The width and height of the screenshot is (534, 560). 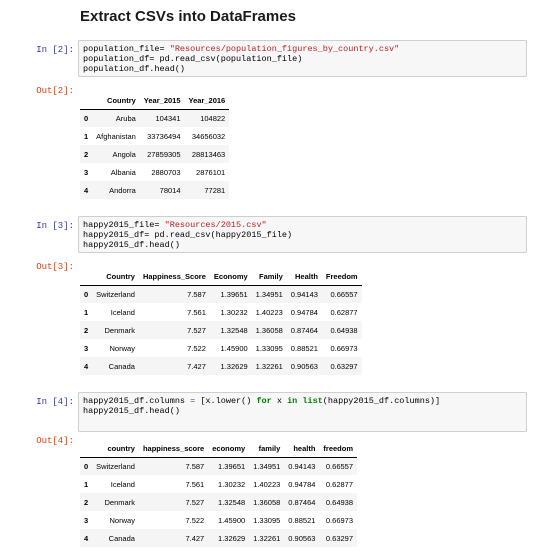 What do you see at coordinates (137, 401) in the screenshot?
I see `code-token: happy2015_df.columns` at bounding box center [137, 401].